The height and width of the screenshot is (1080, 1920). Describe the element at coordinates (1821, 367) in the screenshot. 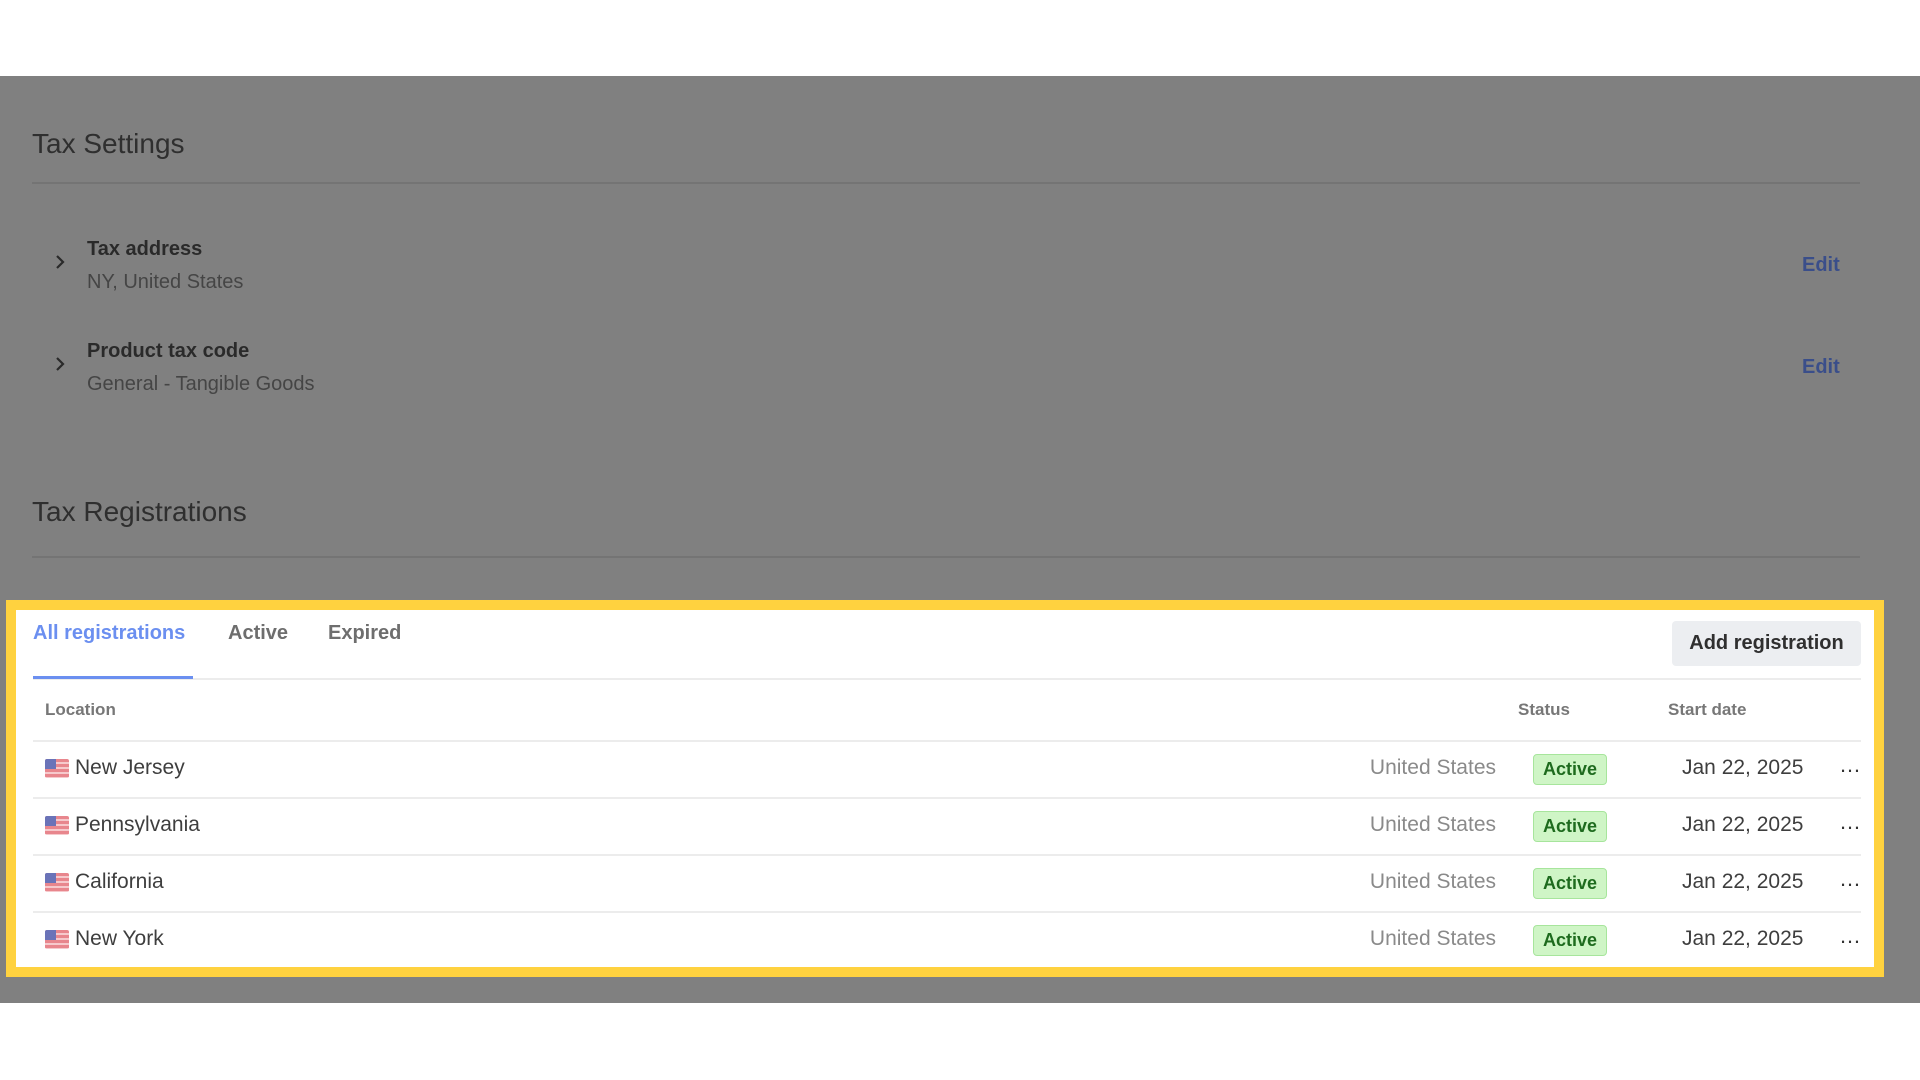

I see `edit-product-tax-code-link: Edit` at that location.